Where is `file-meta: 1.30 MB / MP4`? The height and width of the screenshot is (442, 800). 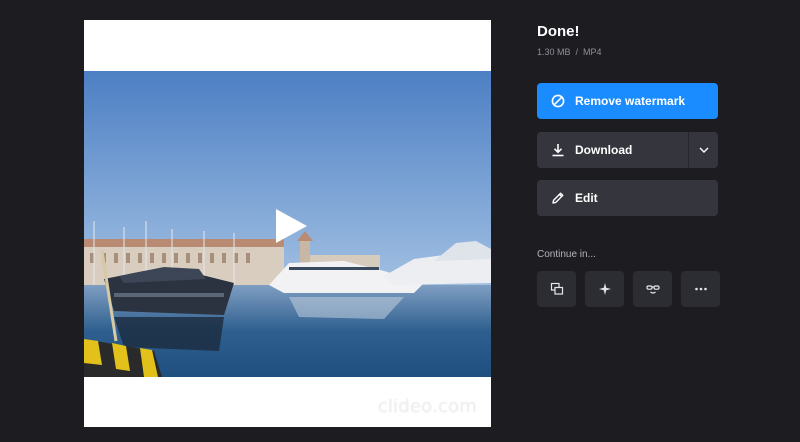
file-meta: 1.30 MB / MP4 is located at coordinates (627, 52).